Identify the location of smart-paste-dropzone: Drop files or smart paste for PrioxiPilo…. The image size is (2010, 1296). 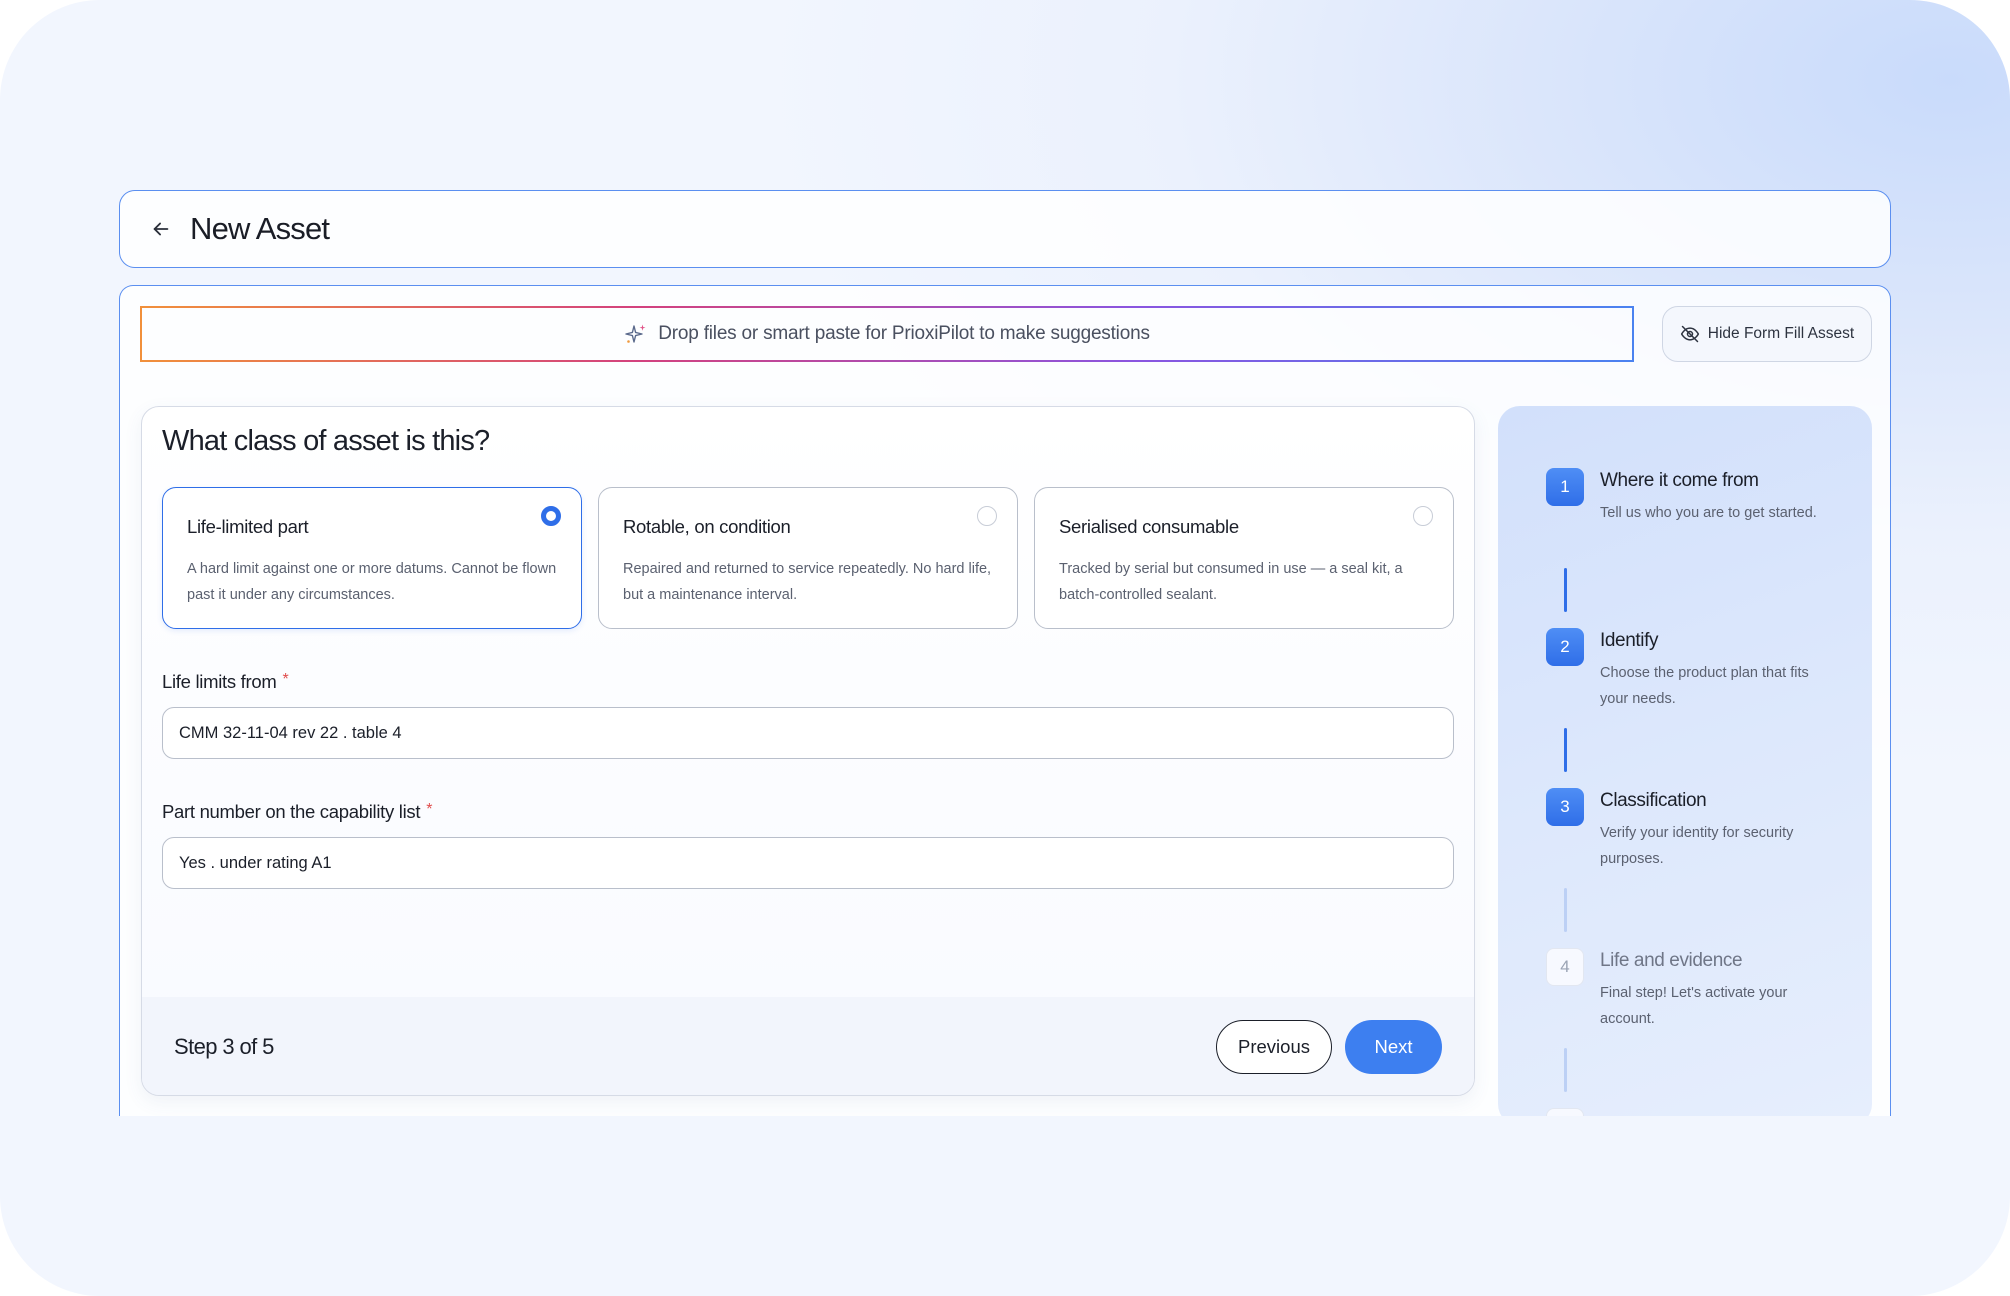
(887, 334).